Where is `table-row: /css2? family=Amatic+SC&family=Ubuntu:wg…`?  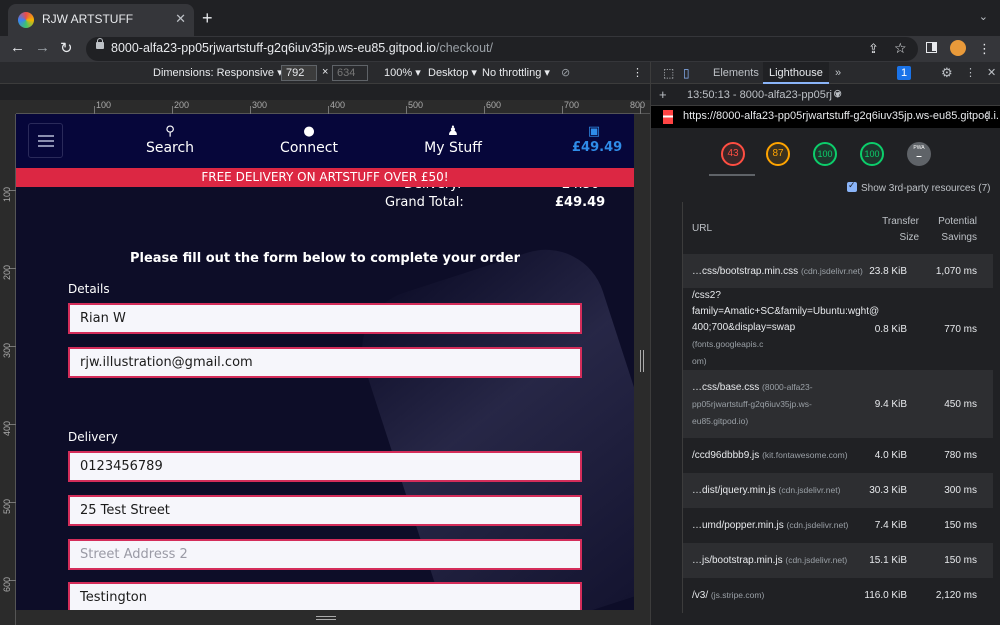 table-row: /css2? family=Amatic+SC&family=Ubuntu:wg… is located at coordinates (838, 329).